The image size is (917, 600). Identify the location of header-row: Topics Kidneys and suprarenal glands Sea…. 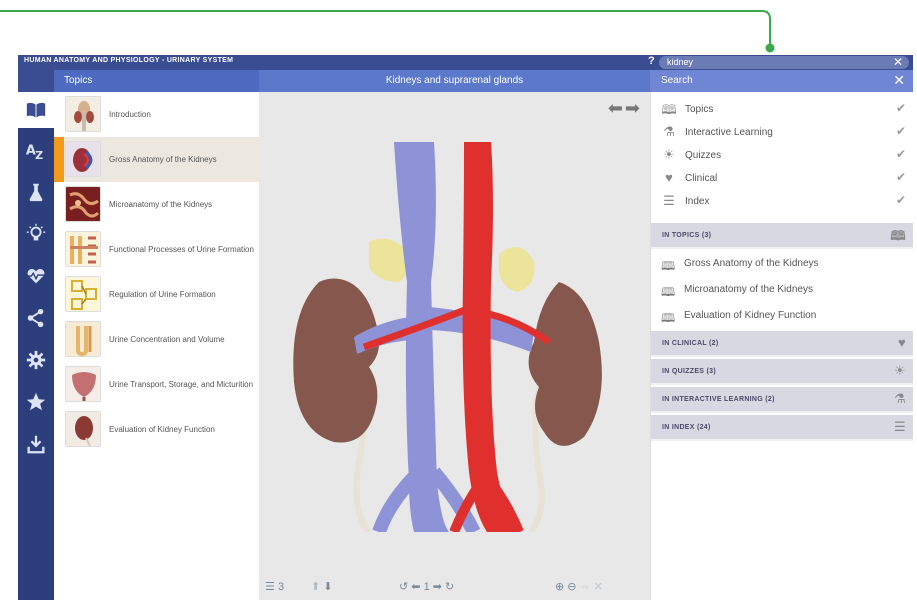
(465, 81).